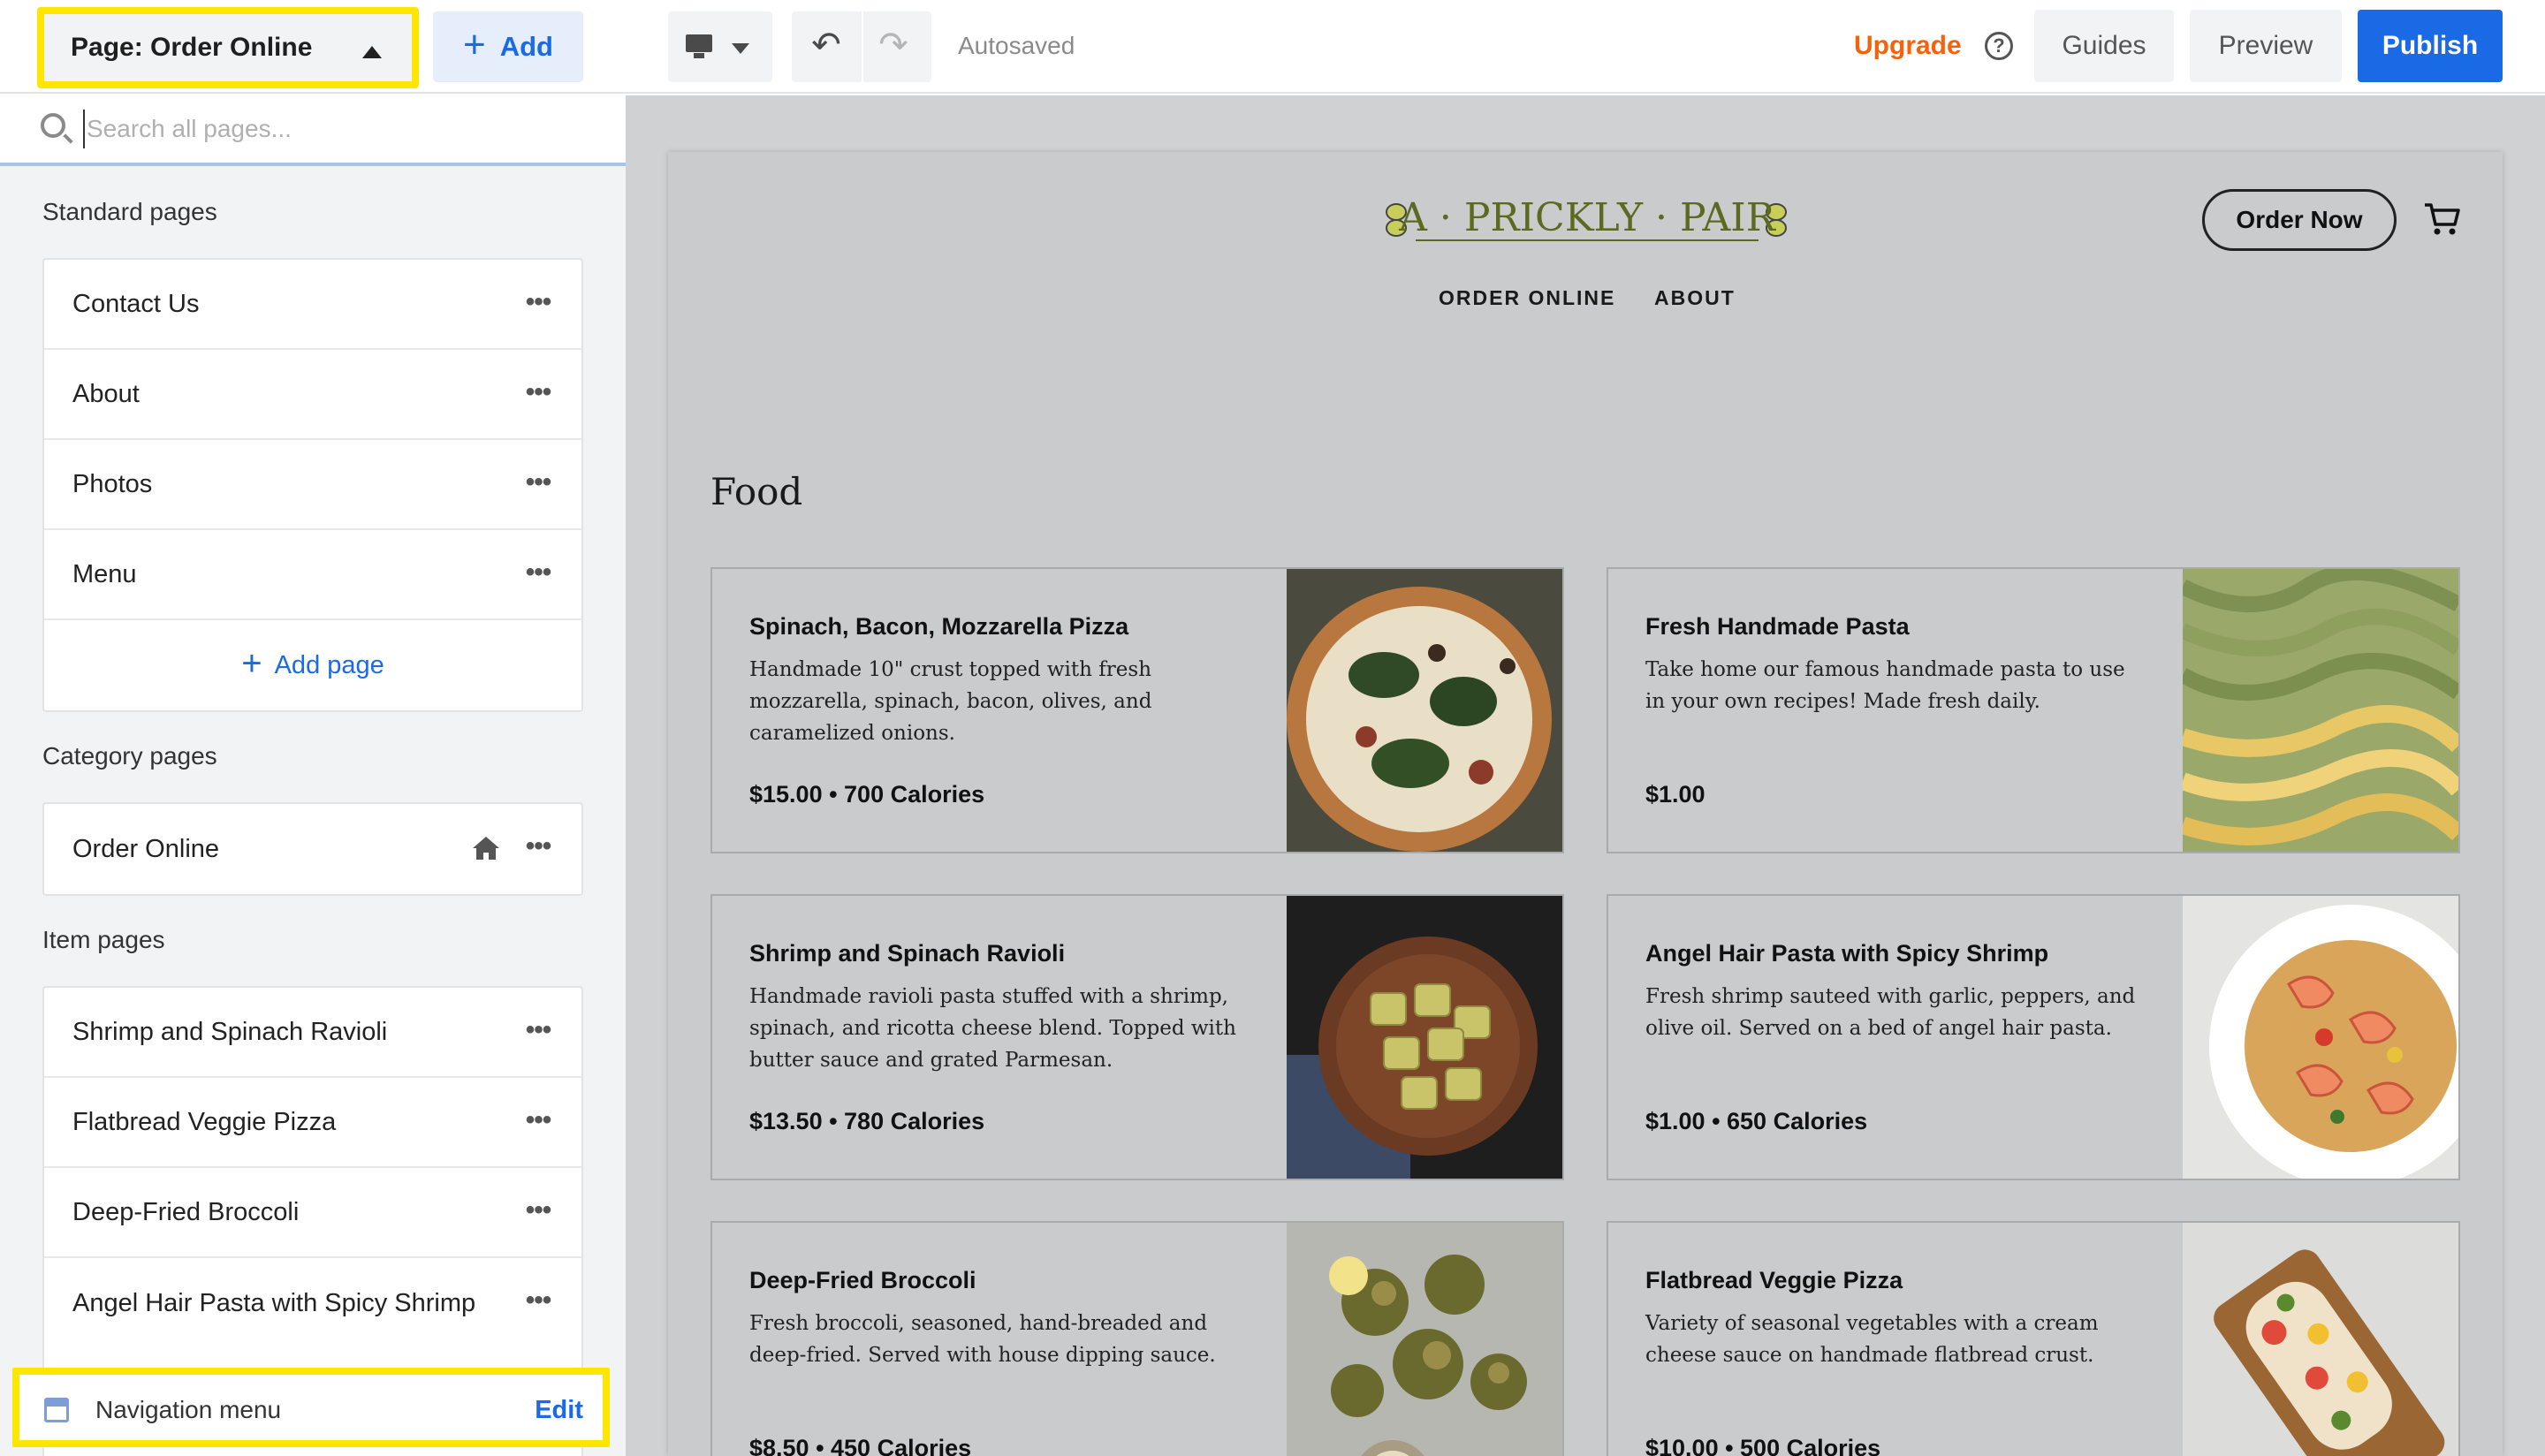 Image resolution: width=2545 pixels, height=1456 pixels. I want to click on search-bar, so click(313, 130).